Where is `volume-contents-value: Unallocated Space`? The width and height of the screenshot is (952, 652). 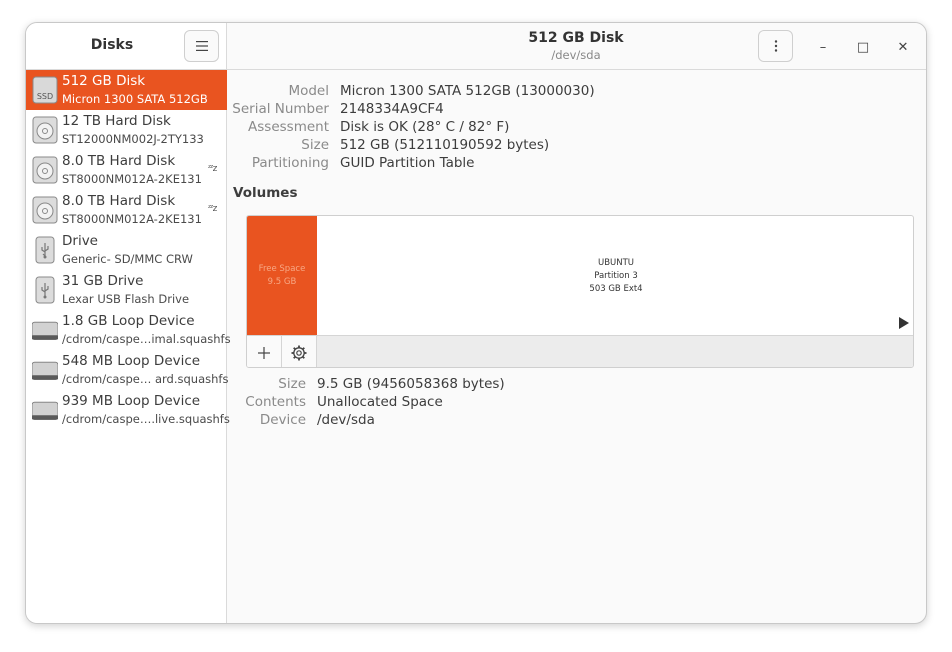 volume-contents-value: Unallocated Space is located at coordinates (380, 402).